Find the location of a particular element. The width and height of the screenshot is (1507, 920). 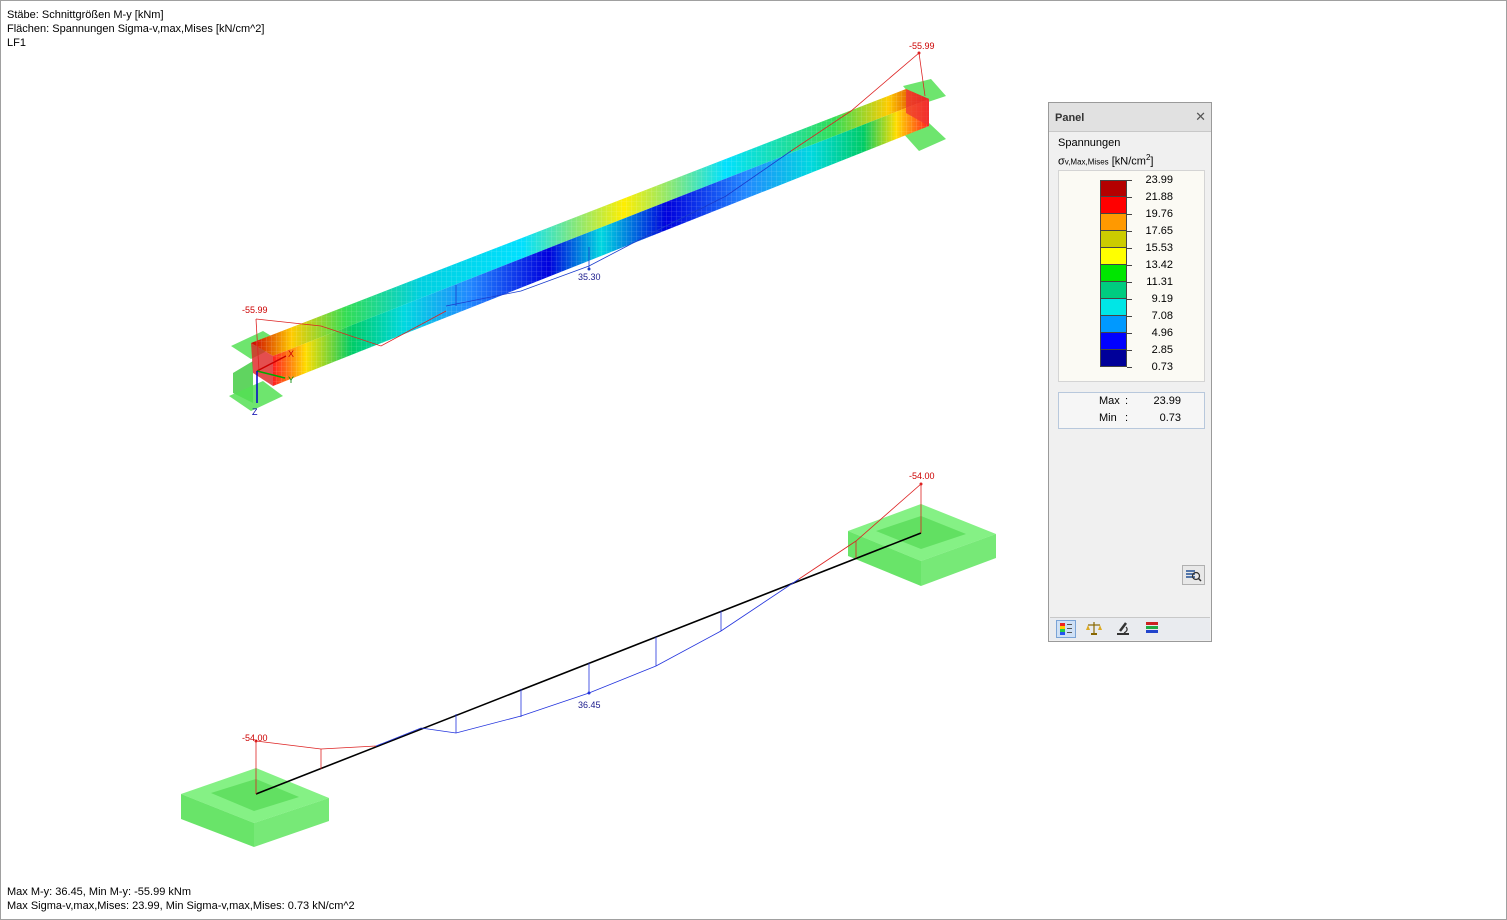

balance-icon is located at coordinates (1094, 628).